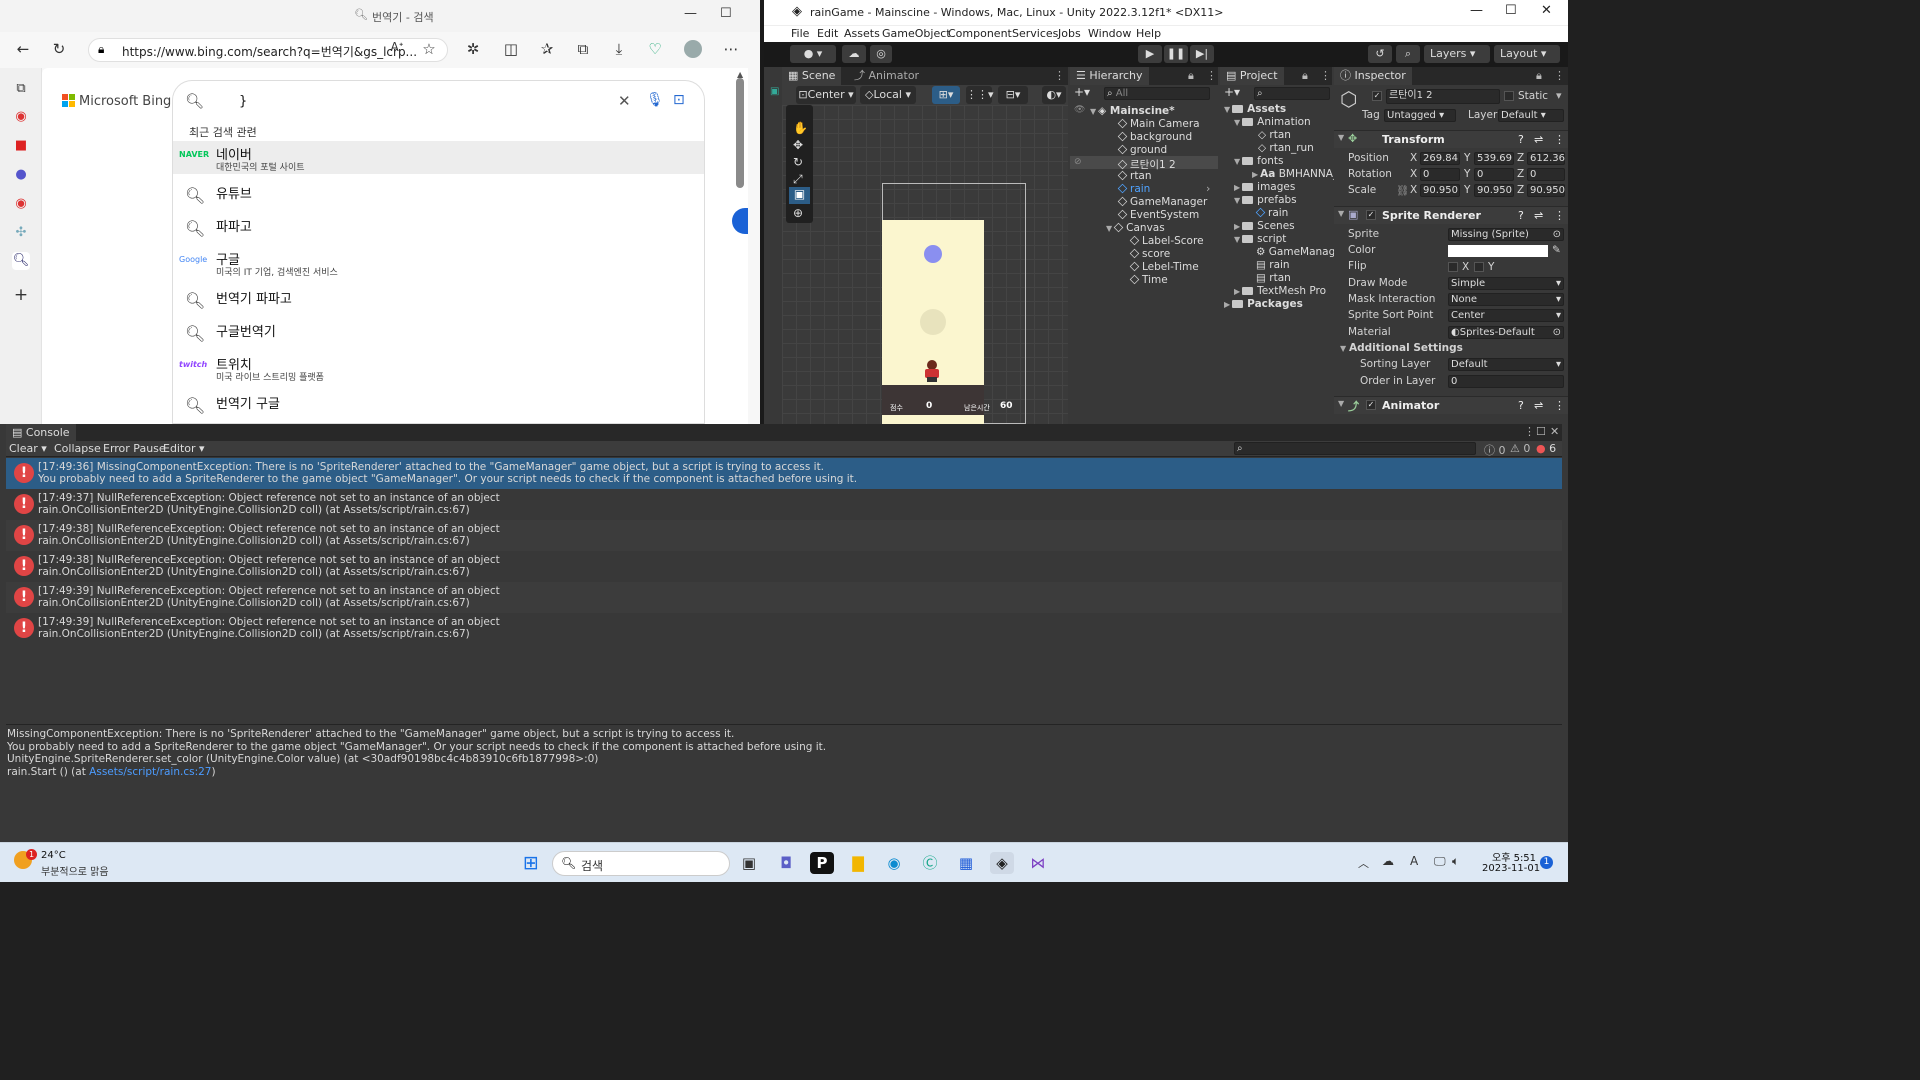  I want to click on sprite-field: Missing (Sprite) ⊙, so click(1506, 234).